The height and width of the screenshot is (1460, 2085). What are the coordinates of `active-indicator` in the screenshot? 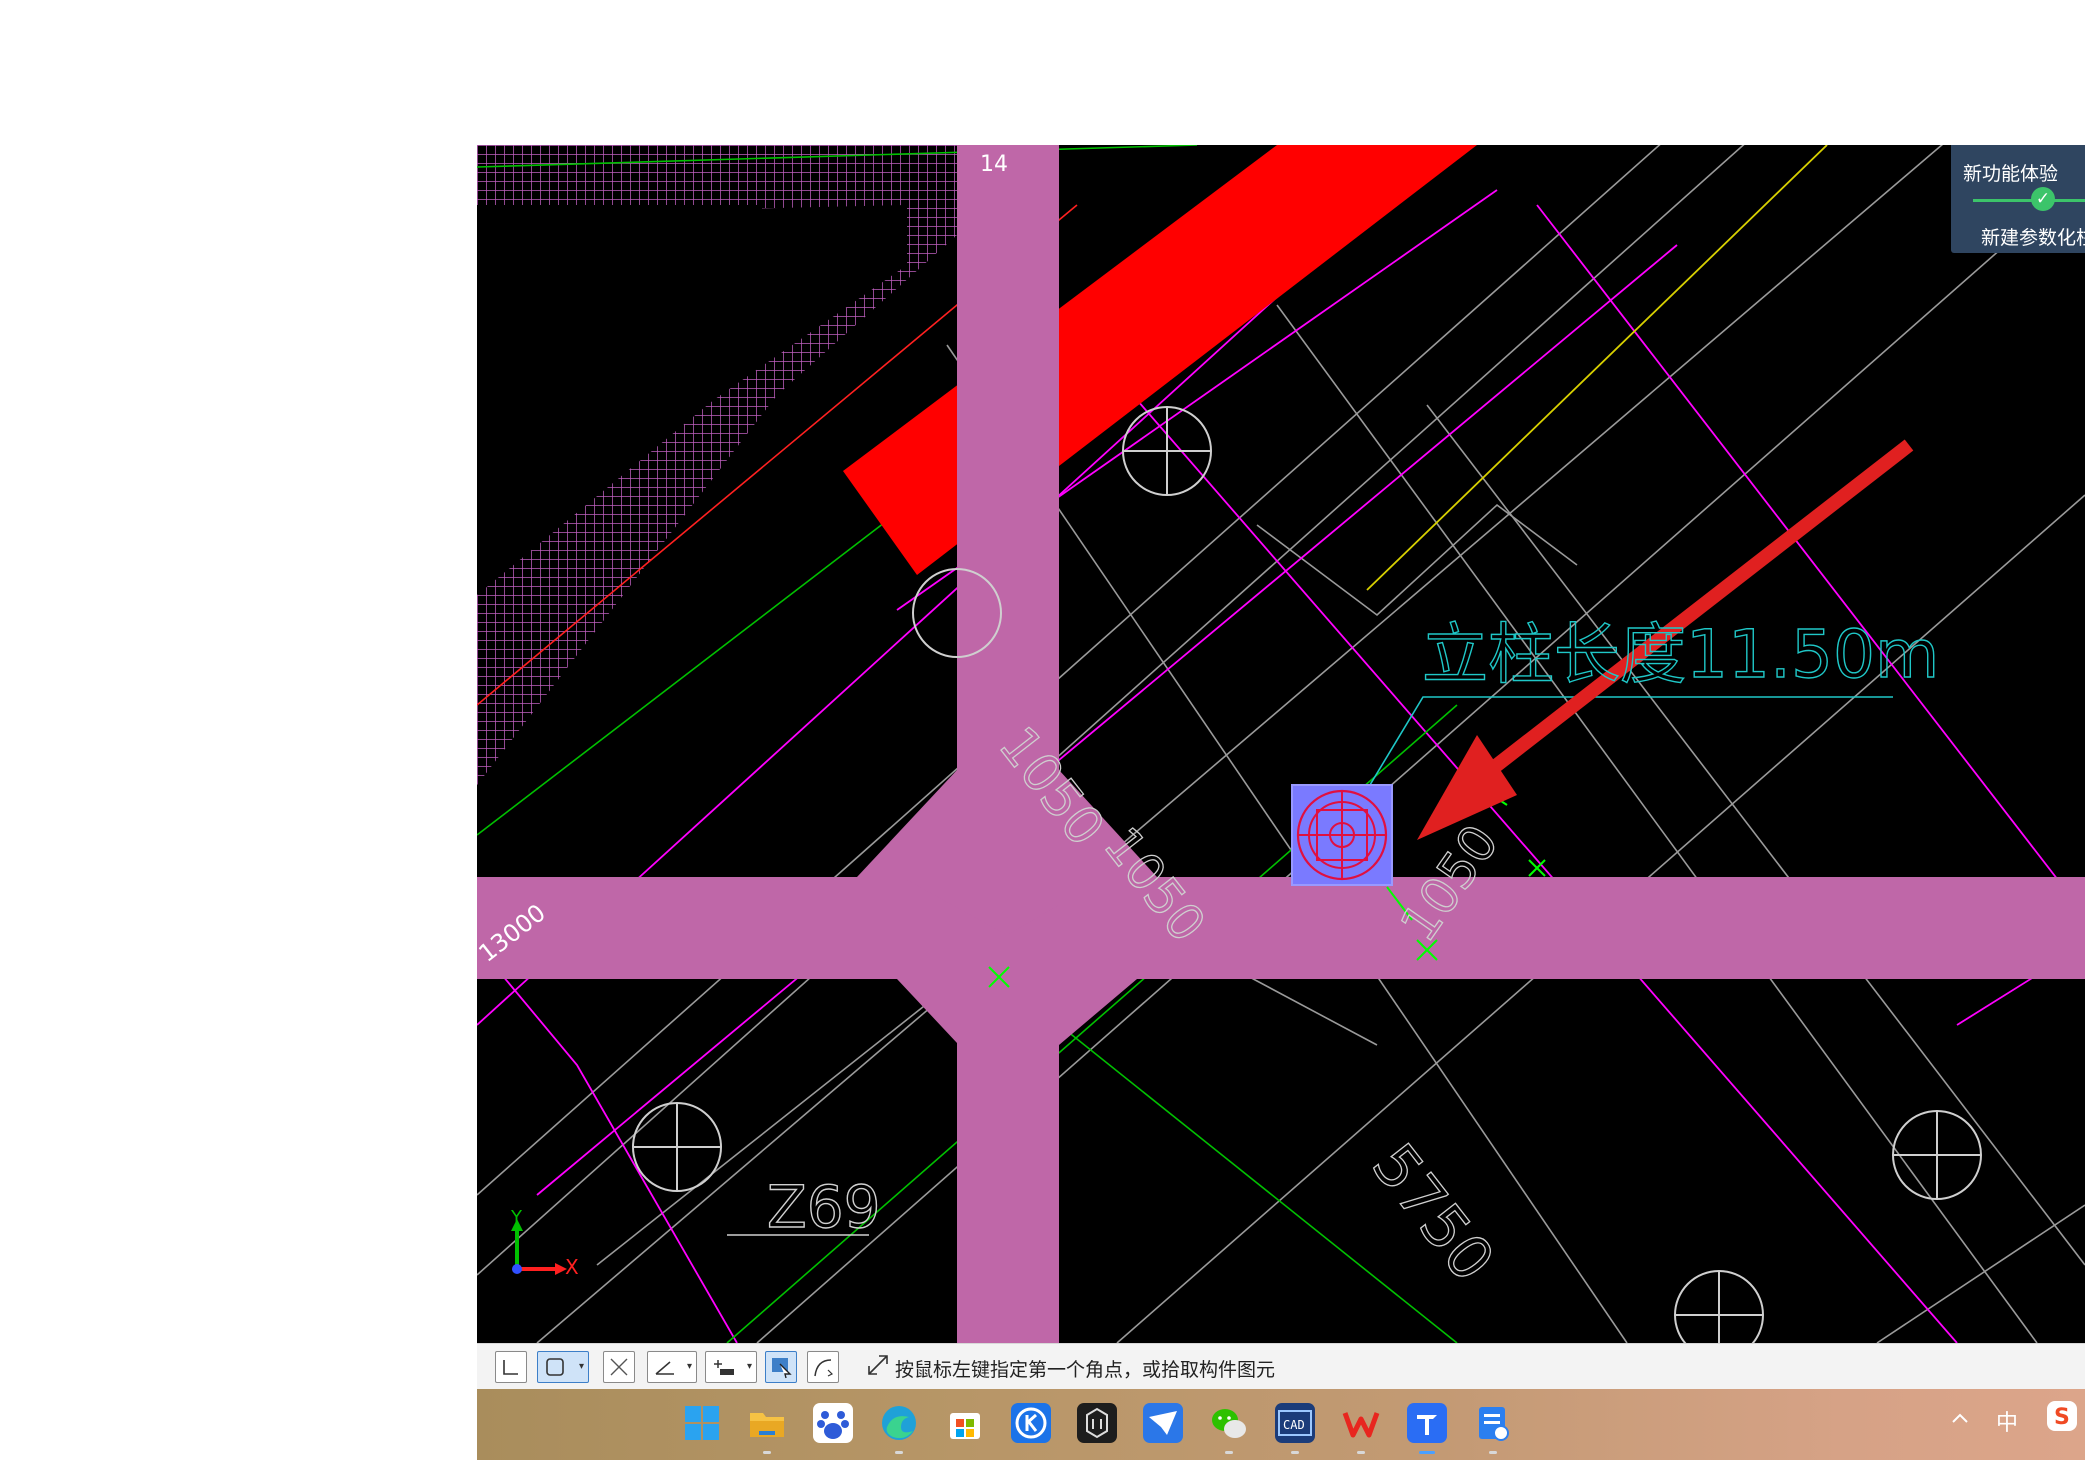 It's located at (1427, 1452).